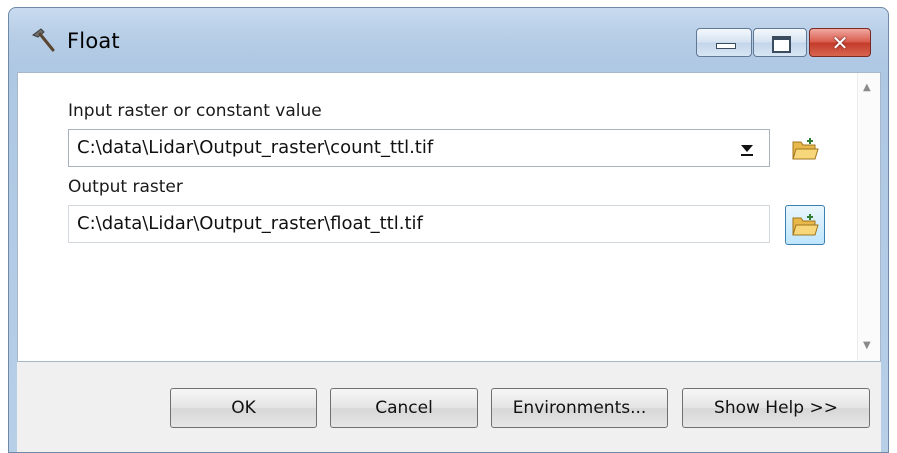 This screenshot has width=897, height=453. I want to click on scroll-down-icon: ▼, so click(867, 346).